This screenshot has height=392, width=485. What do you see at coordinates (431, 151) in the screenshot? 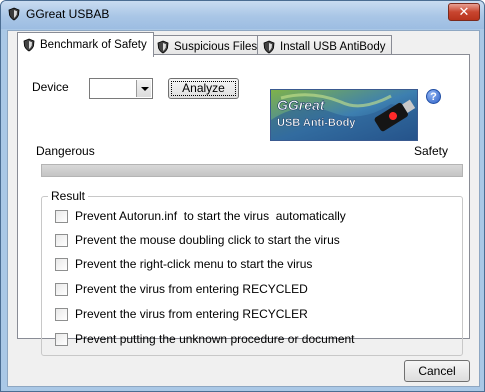
I see `safety-label: Safety` at bounding box center [431, 151].